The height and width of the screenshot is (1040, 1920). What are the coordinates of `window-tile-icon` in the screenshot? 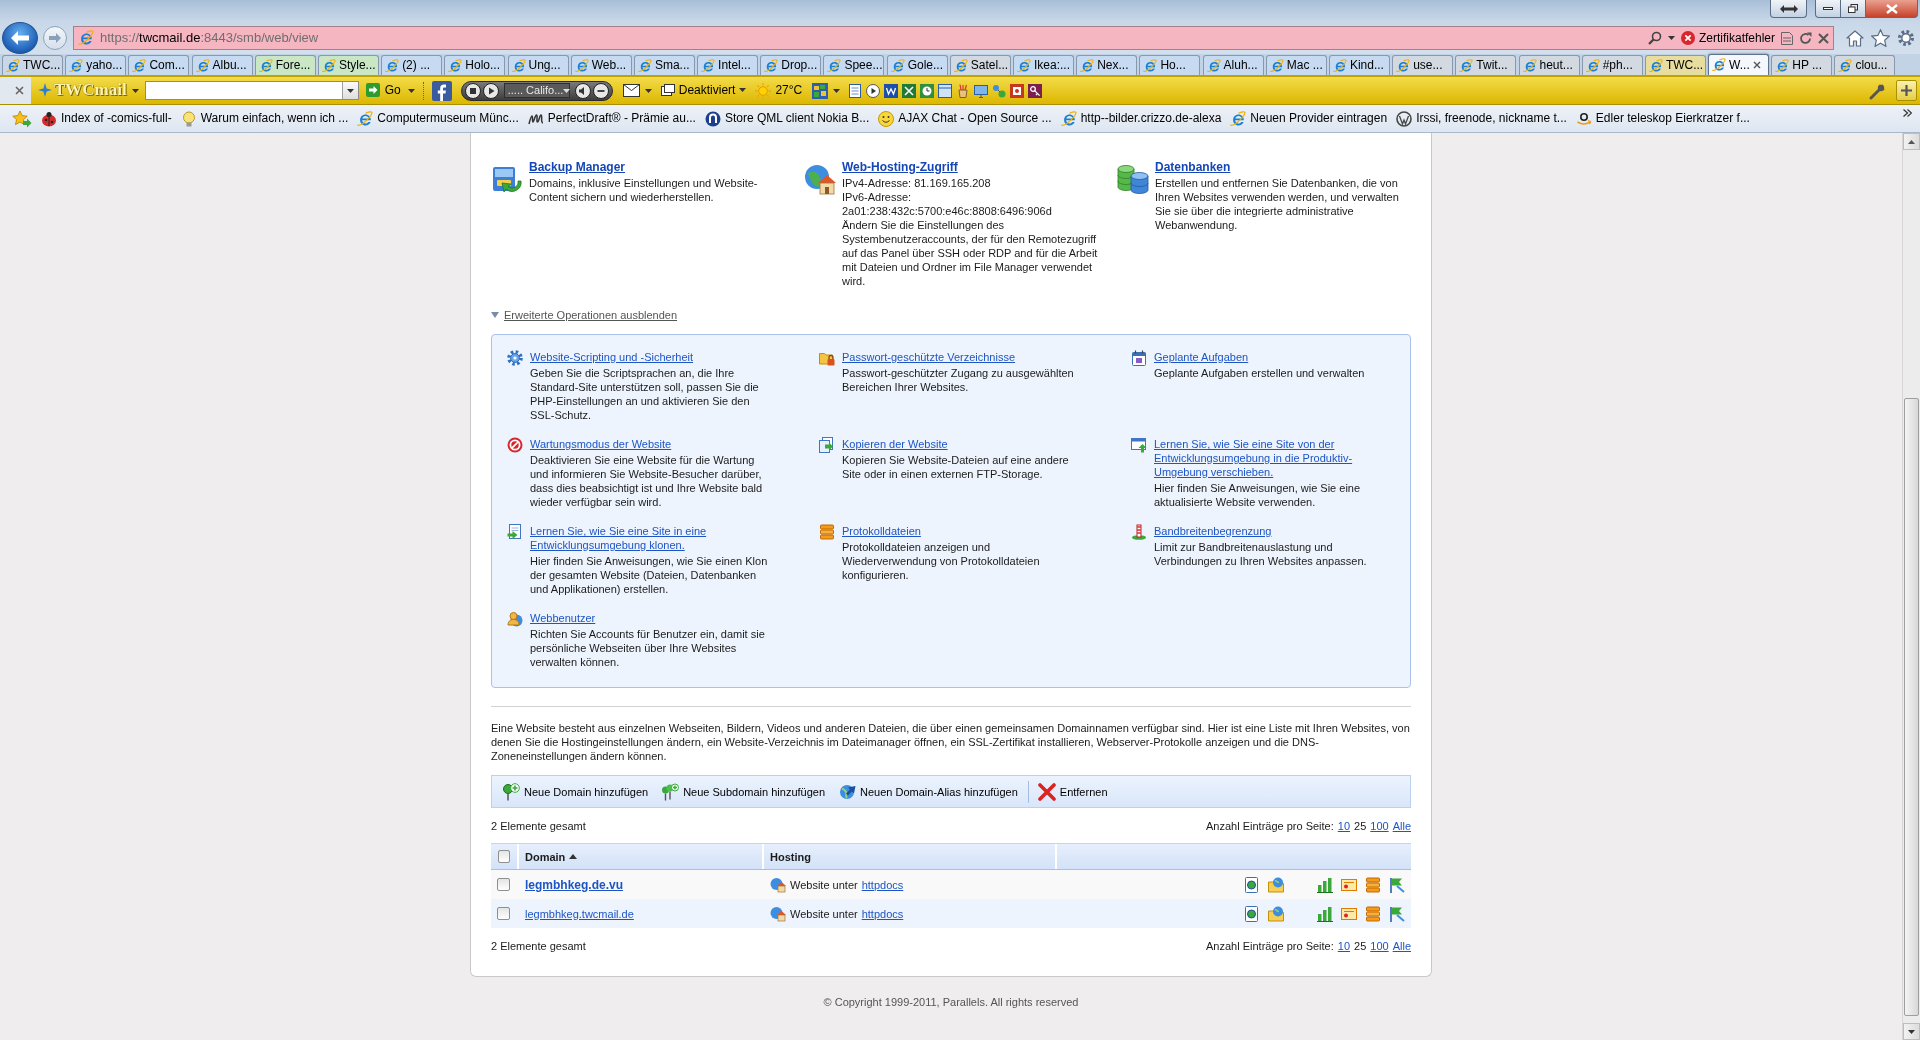 It's located at (945, 90).